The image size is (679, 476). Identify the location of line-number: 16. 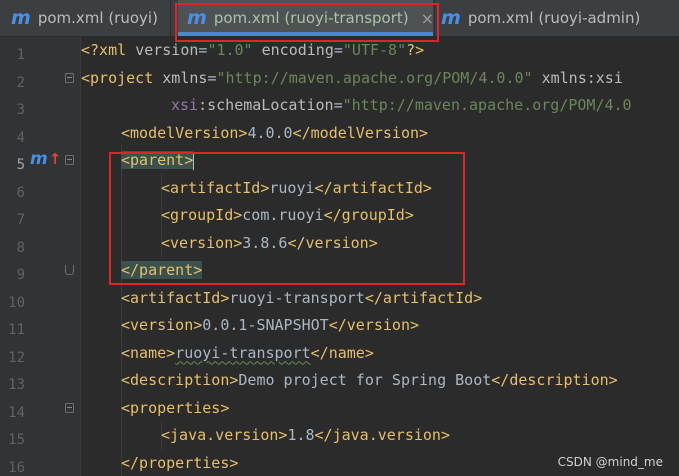
(16, 467).